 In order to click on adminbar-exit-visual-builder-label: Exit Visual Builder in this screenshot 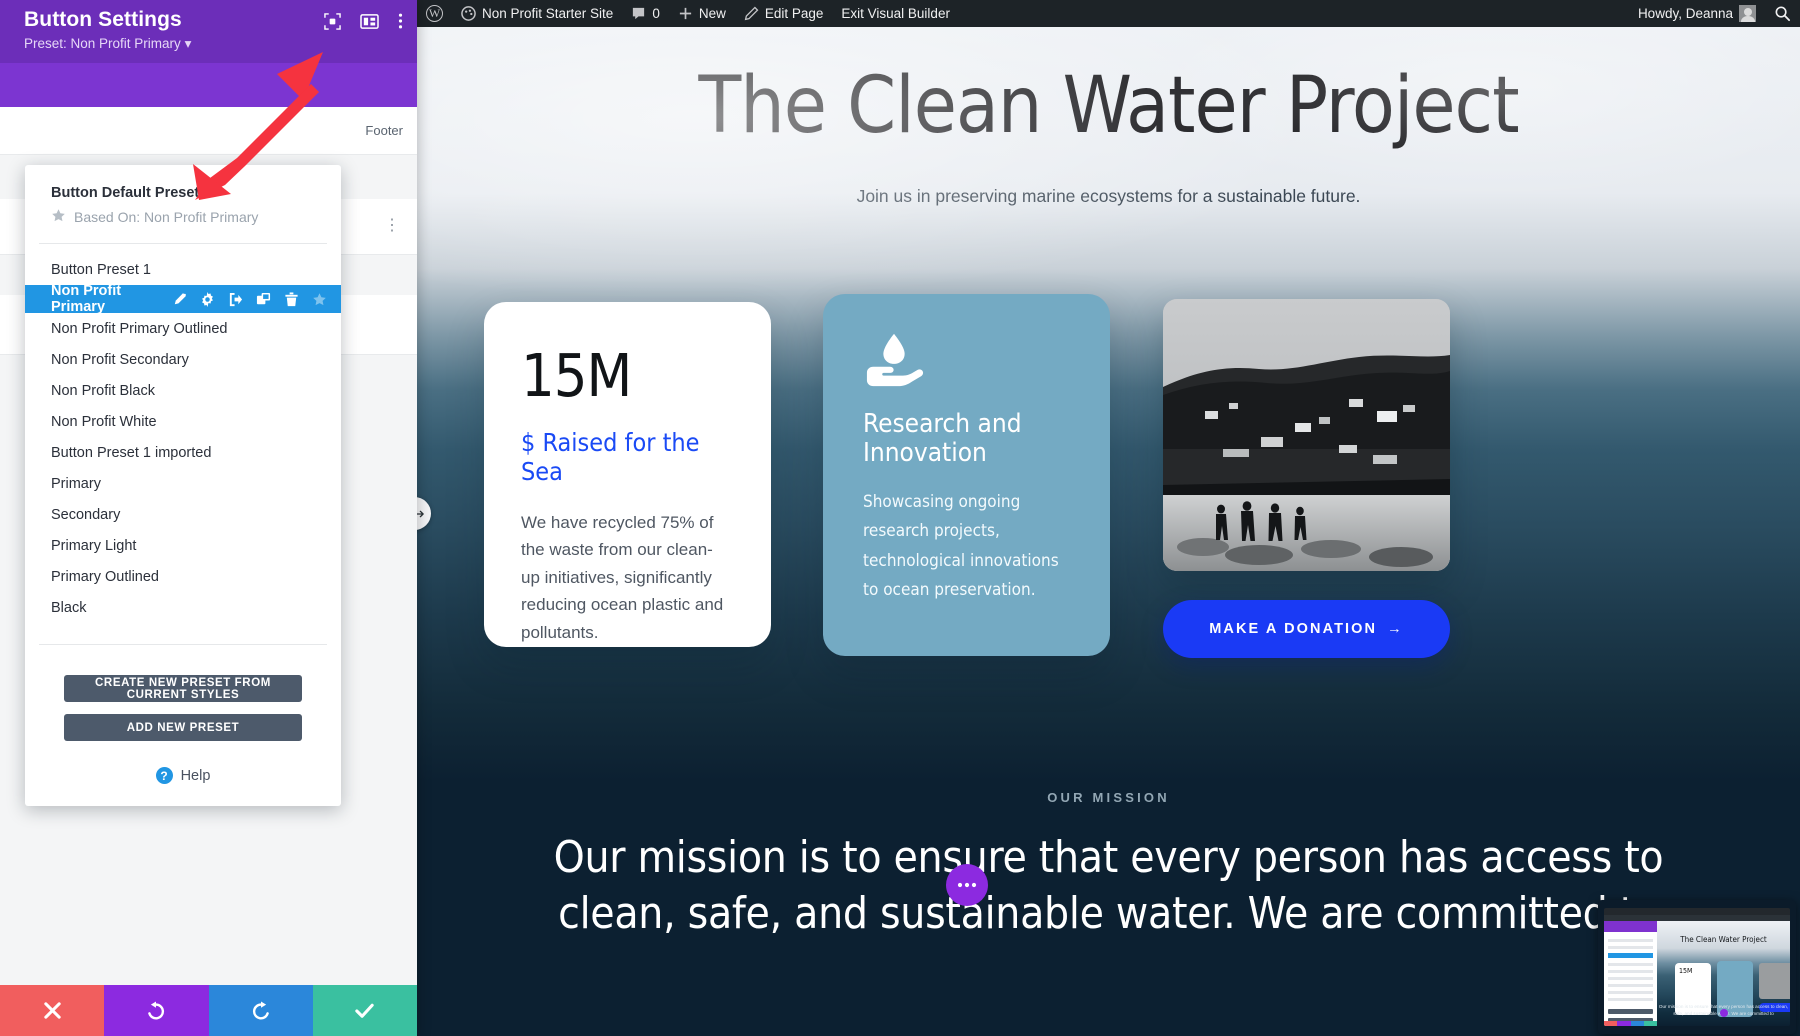, I will do `click(895, 13)`.